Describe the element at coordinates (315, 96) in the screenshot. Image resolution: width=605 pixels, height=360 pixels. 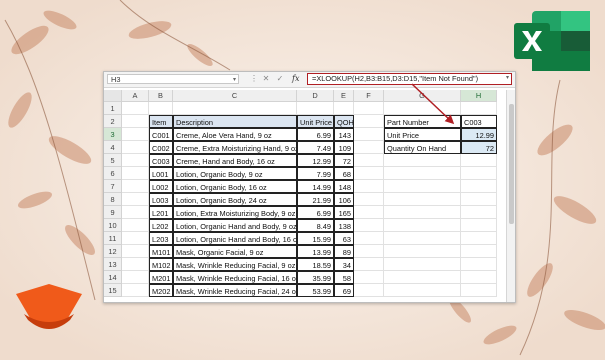
I see `column-header-d: D` at that location.